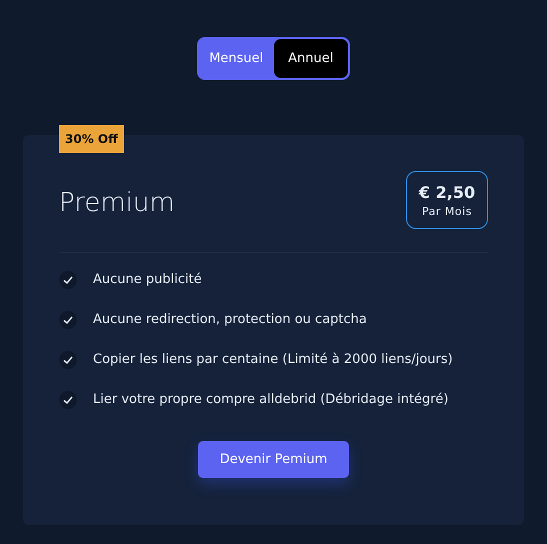 The image size is (547, 544). Describe the element at coordinates (270, 400) in the screenshot. I see `feature-text: Lier votre propre compre alldebrid (Débridage intégré)` at that location.